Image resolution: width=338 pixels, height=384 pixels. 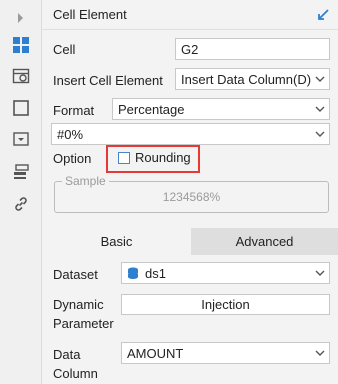 What do you see at coordinates (163, 157) in the screenshot?
I see `rounding-label: Rounding` at bounding box center [163, 157].